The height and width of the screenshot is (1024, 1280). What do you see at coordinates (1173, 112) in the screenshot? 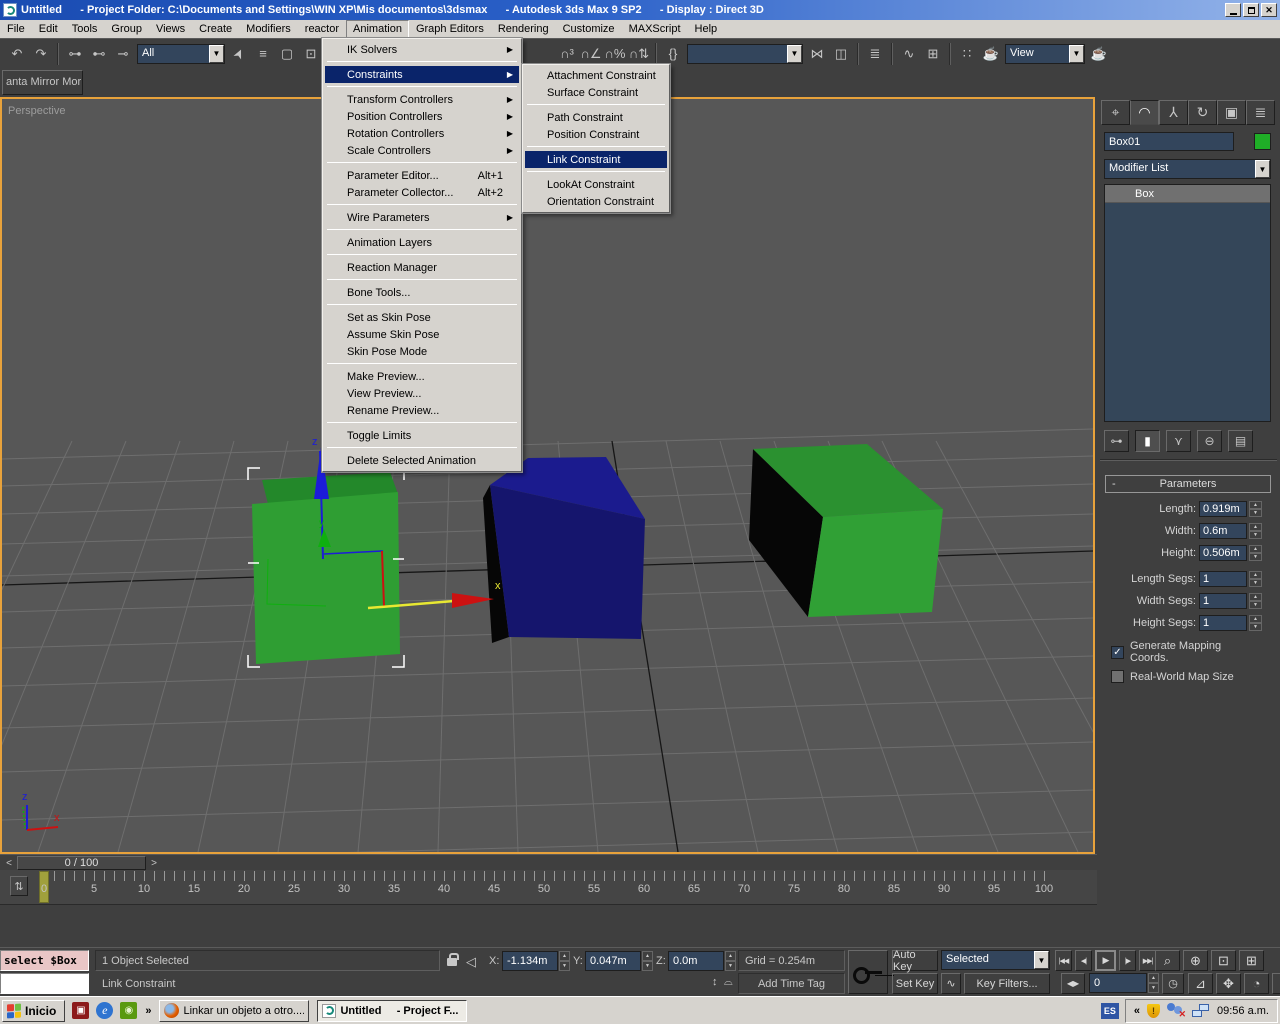
I see `tab-hierarchy-icon: ⅄` at bounding box center [1173, 112].